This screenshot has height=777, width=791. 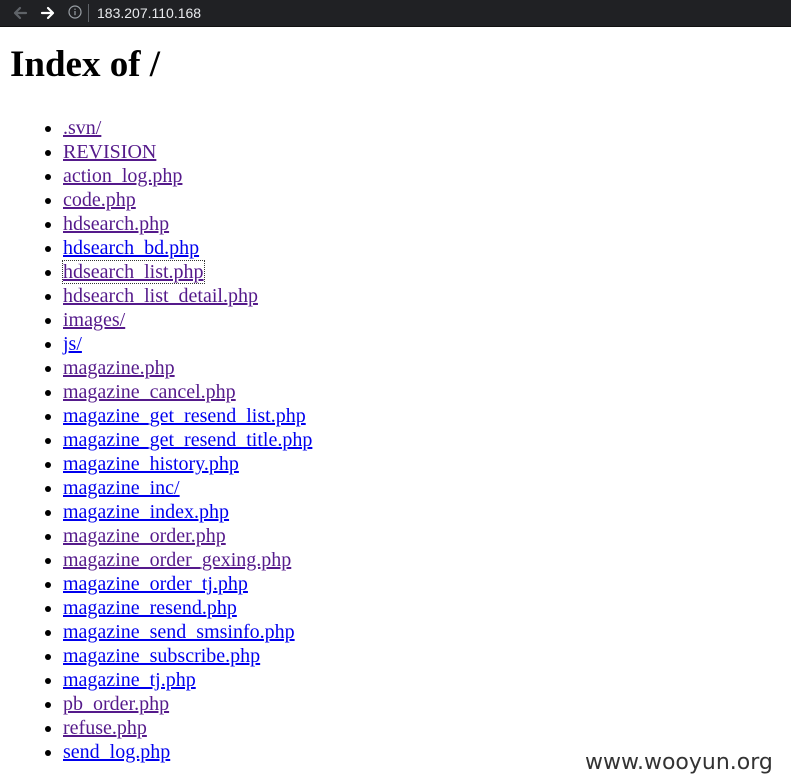 What do you see at coordinates (94, 320) in the screenshot?
I see `file-link: images/` at bounding box center [94, 320].